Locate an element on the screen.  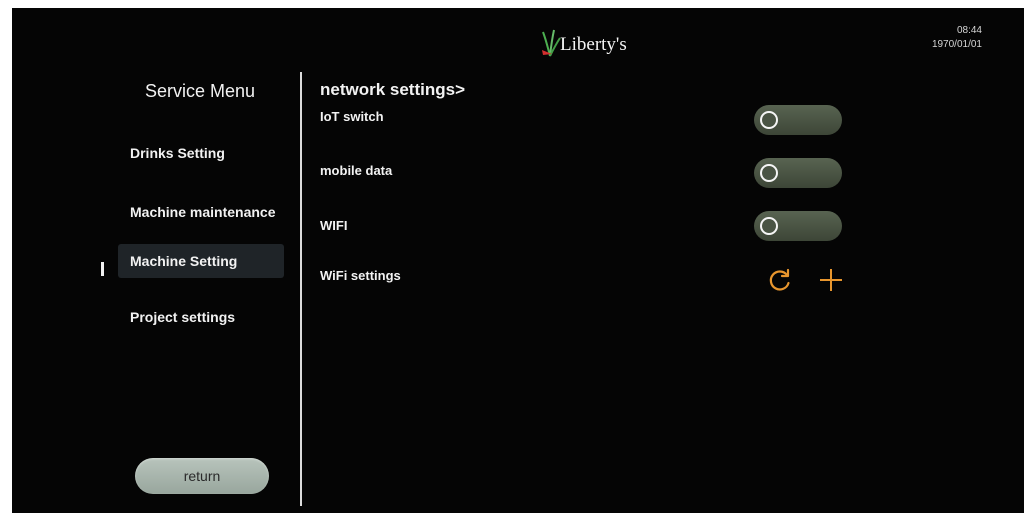
plus-icon is located at coordinates (831, 280).